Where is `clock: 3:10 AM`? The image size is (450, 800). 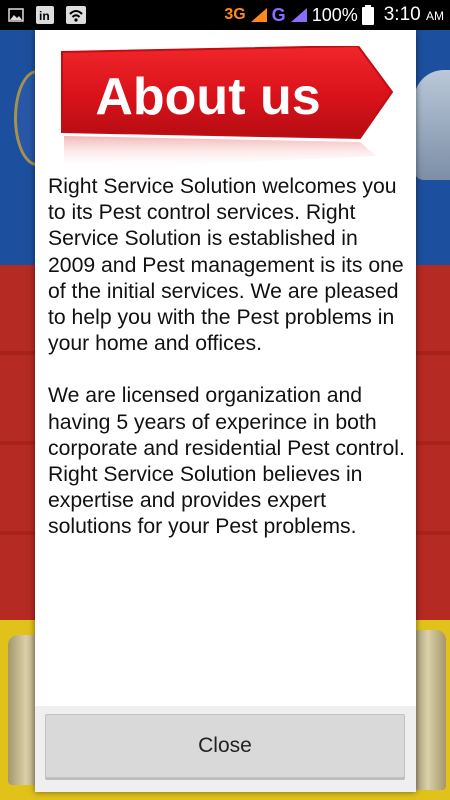 clock: 3:10 AM is located at coordinates (414, 15).